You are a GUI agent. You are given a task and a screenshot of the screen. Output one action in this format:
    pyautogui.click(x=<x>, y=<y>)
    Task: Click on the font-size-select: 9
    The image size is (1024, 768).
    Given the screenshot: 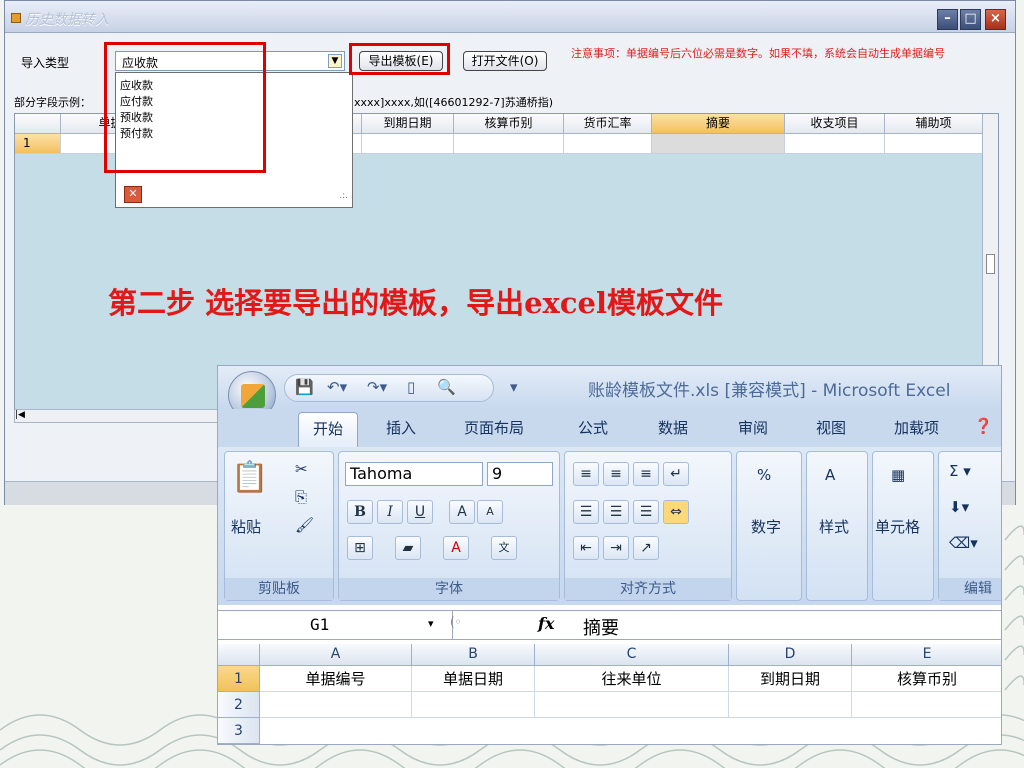 What is the action you would take?
    pyautogui.click(x=520, y=474)
    